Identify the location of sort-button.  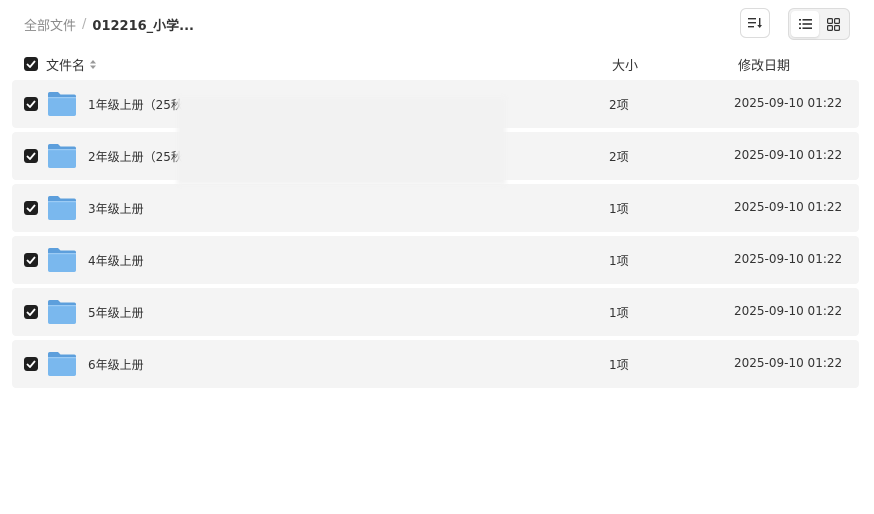
(755, 23).